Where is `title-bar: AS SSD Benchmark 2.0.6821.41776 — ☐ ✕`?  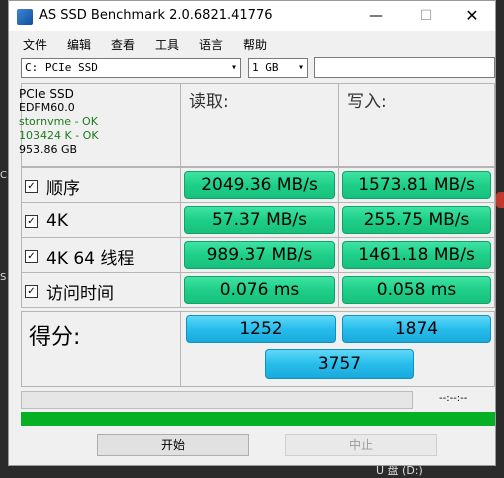
title-bar: AS SSD Benchmark 2.0.6821.41776 — ☐ ✕ is located at coordinates (252, 16).